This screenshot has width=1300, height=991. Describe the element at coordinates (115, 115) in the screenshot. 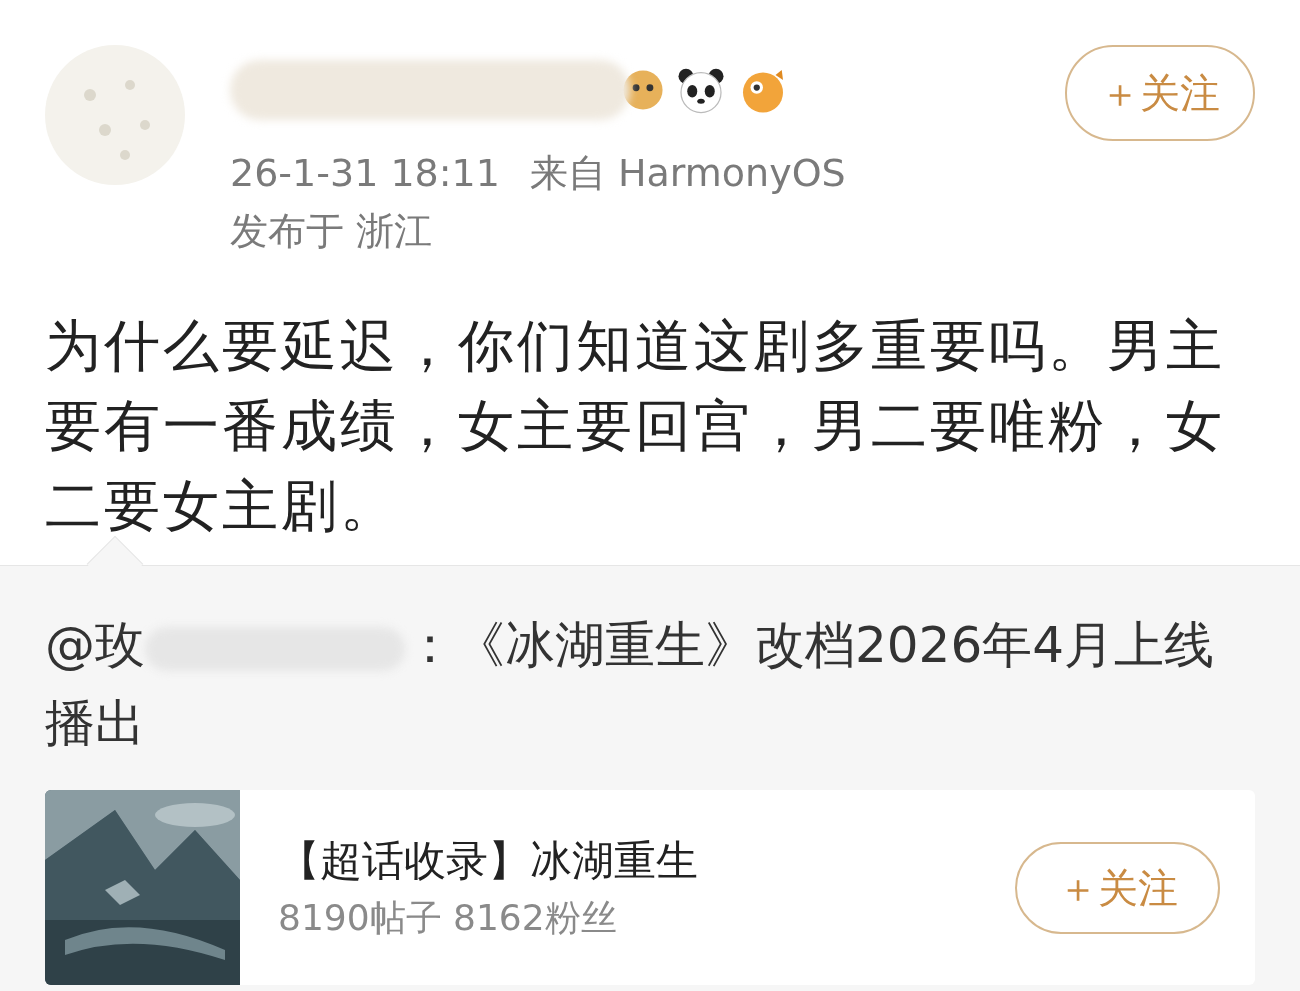

I see `avatar` at that location.